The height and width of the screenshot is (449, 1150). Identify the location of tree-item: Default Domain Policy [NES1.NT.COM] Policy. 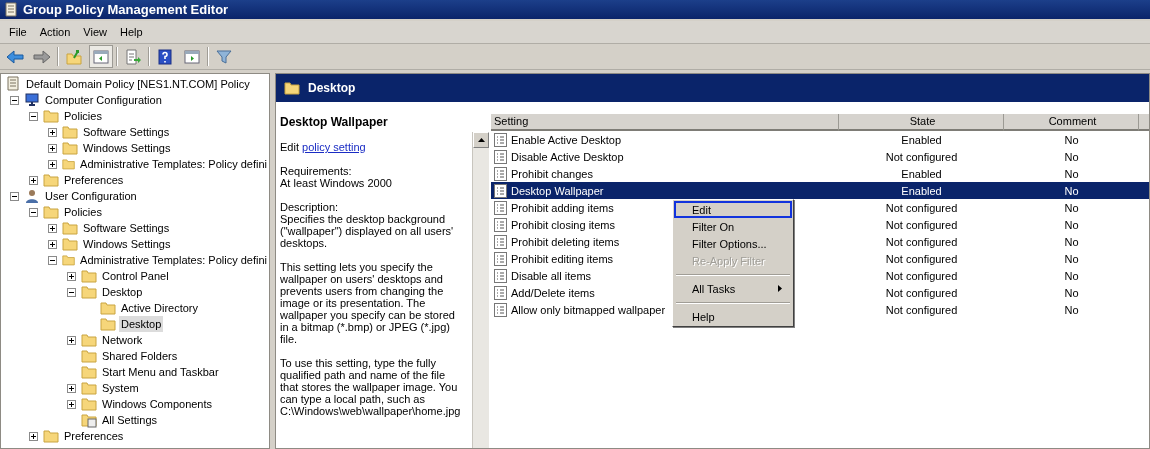
(138, 84).